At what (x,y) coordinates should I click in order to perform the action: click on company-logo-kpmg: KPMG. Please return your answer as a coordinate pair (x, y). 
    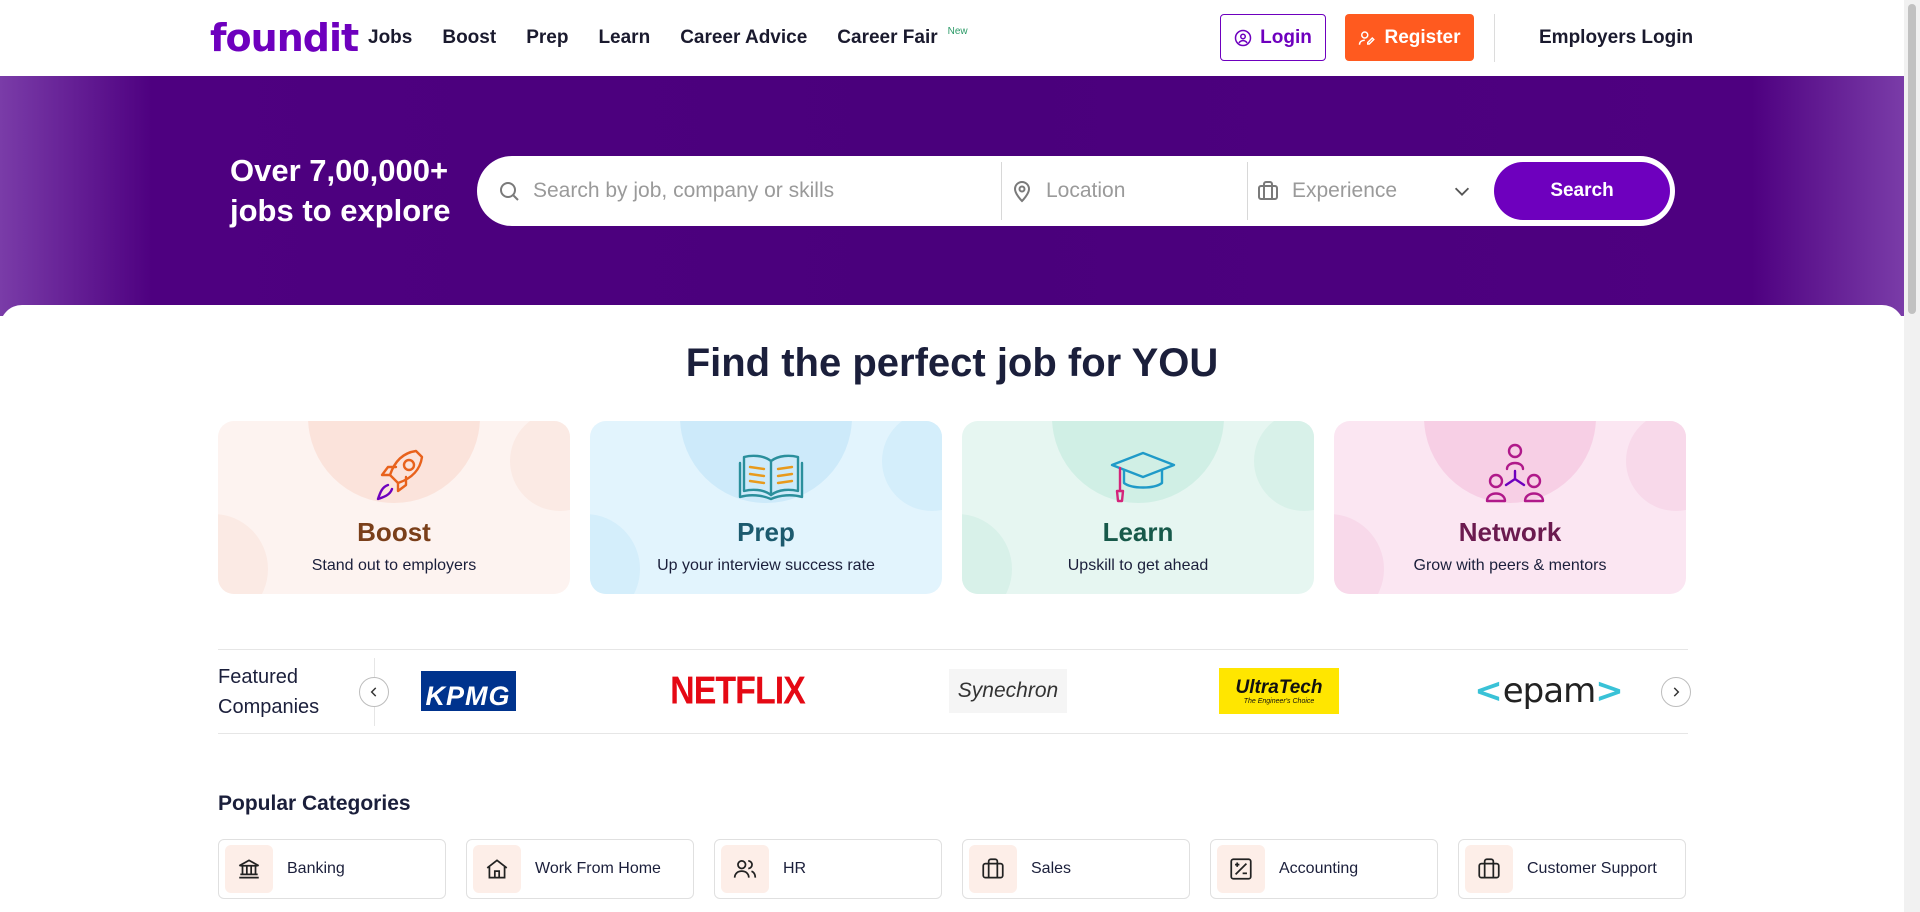
    Looking at the image, I should click on (468, 691).